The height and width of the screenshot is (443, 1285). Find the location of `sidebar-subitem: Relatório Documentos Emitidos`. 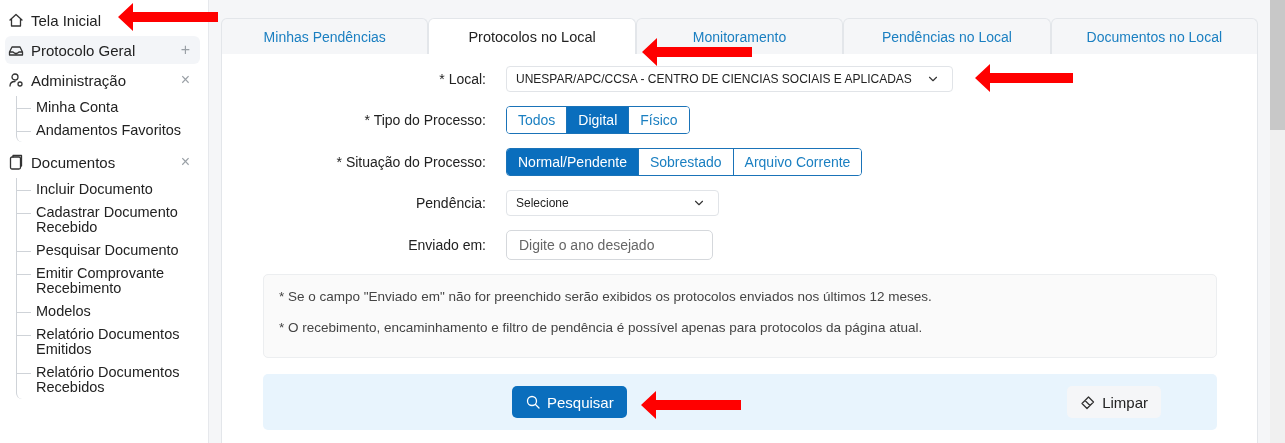

sidebar-subitem: Relatório Documentos Emitidos is located at coordinates (111, 342).